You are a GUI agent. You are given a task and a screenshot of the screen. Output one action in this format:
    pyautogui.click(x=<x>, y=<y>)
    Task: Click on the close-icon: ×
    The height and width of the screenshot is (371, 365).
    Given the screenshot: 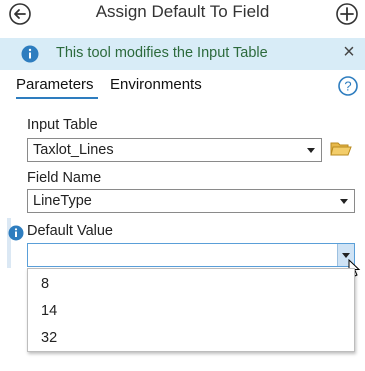 What is the action you would take?
    pyautogui.click(x=349, y=52)
    